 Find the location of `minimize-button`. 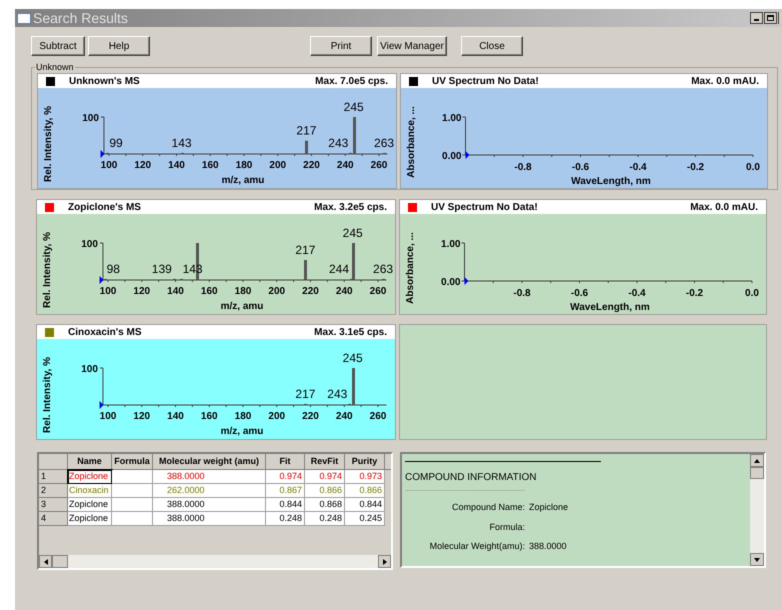

minimize-button is located at coordinates (756, 18).